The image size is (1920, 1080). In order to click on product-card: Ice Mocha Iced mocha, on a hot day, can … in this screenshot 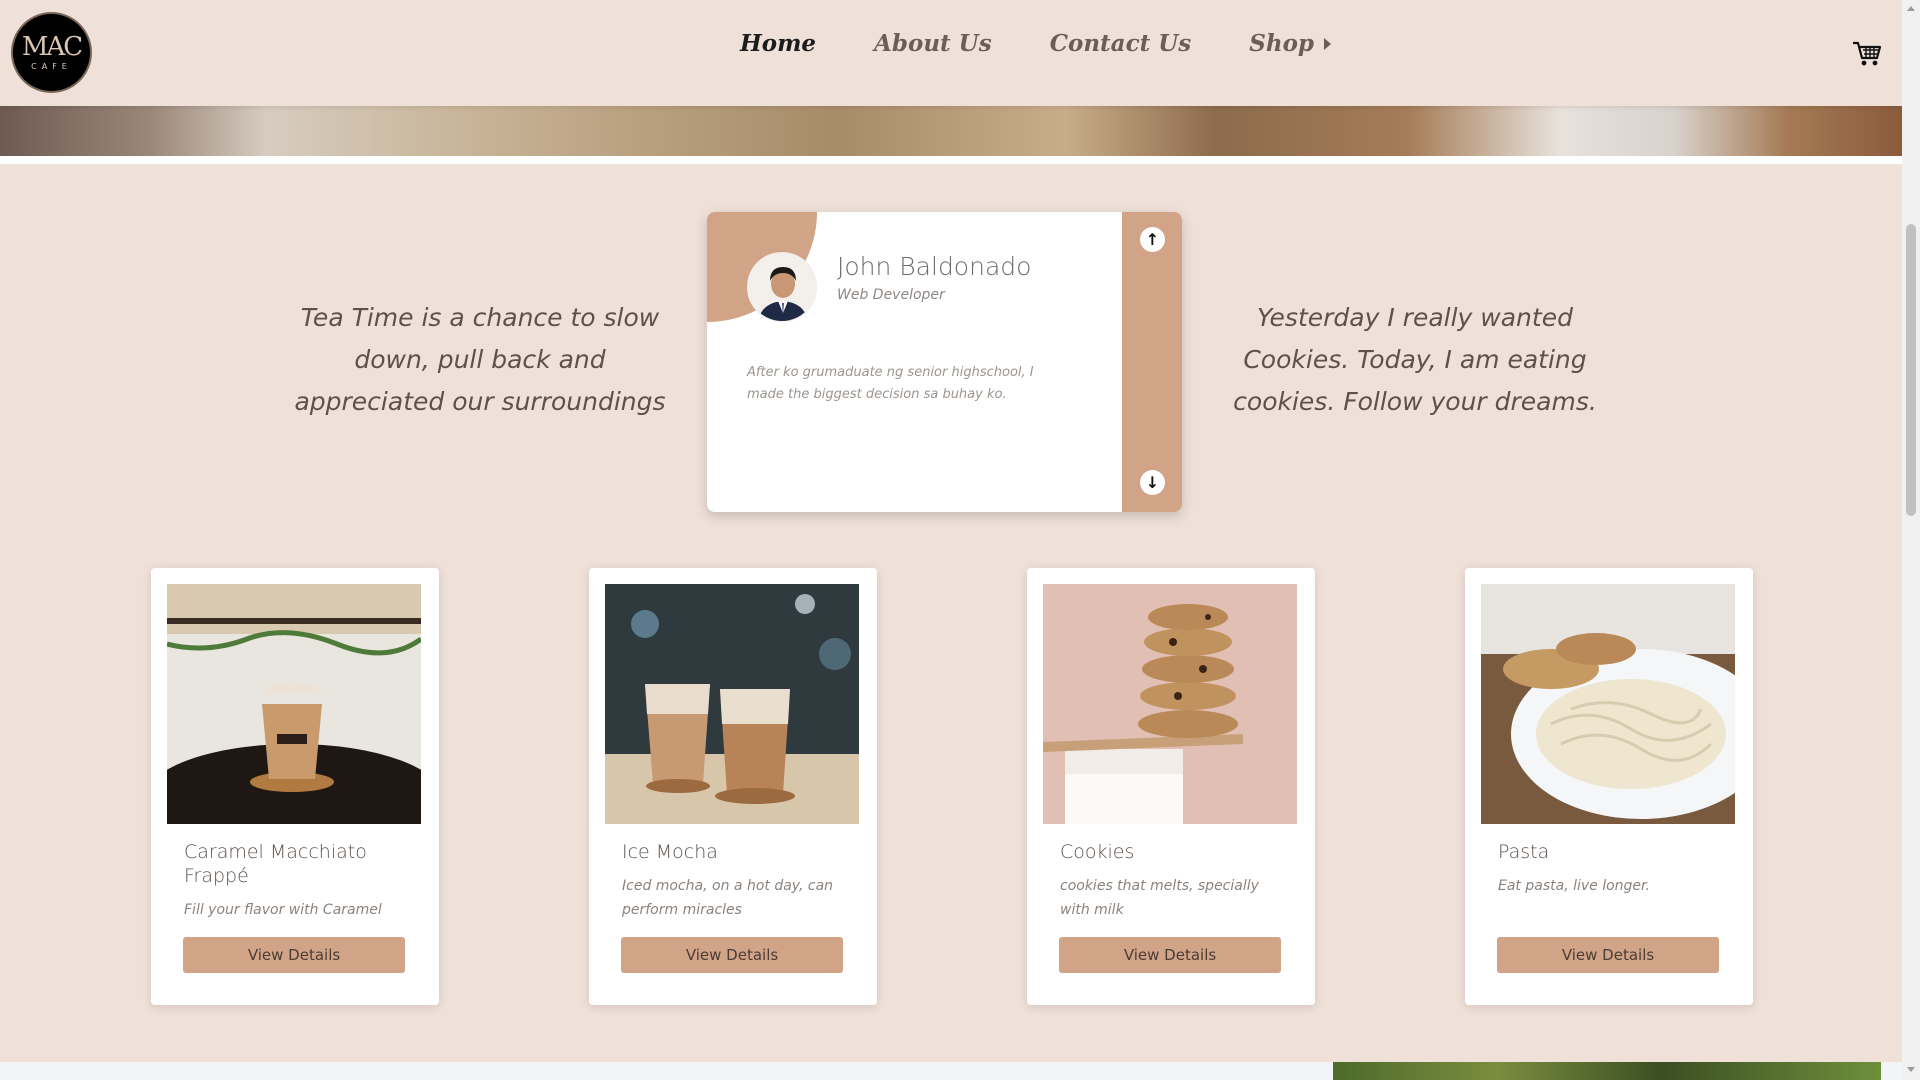, I will do `click(733, 786)`.